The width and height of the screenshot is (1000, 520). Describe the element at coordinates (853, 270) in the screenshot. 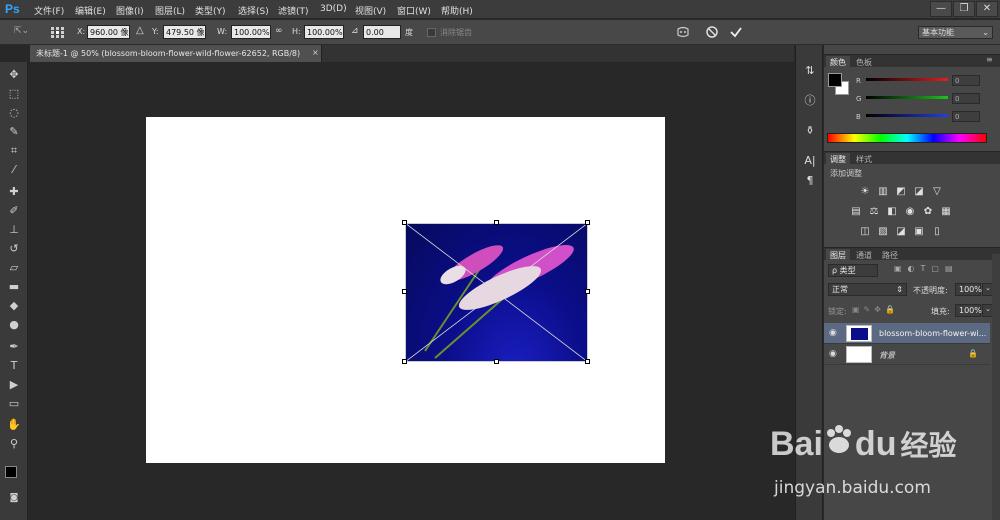

I see `layer-kind-filter: ρ 类型` at that location.